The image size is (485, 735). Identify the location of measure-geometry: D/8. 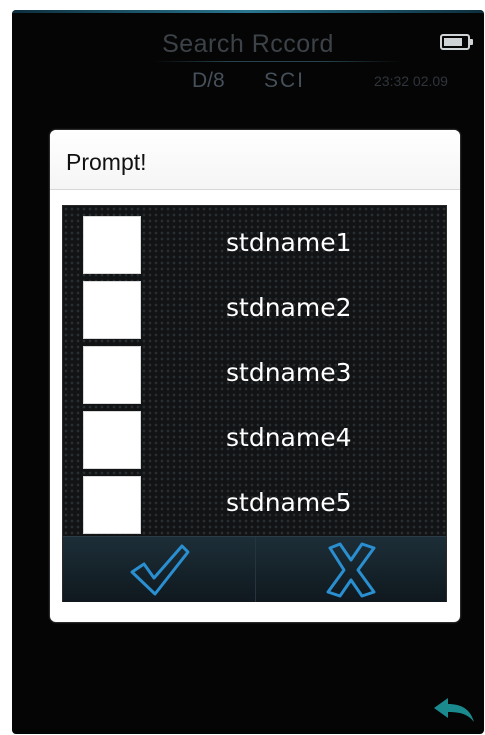
(208, 80).